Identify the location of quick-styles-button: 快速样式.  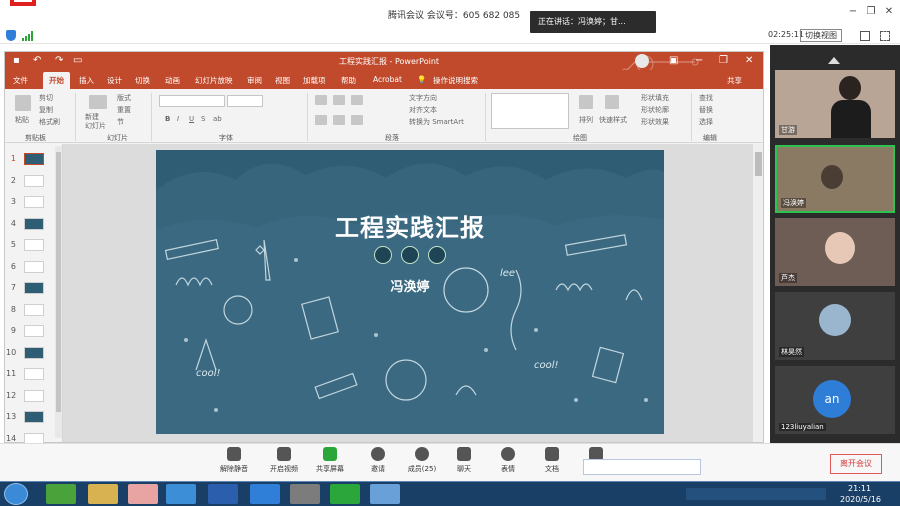
(613, 120).